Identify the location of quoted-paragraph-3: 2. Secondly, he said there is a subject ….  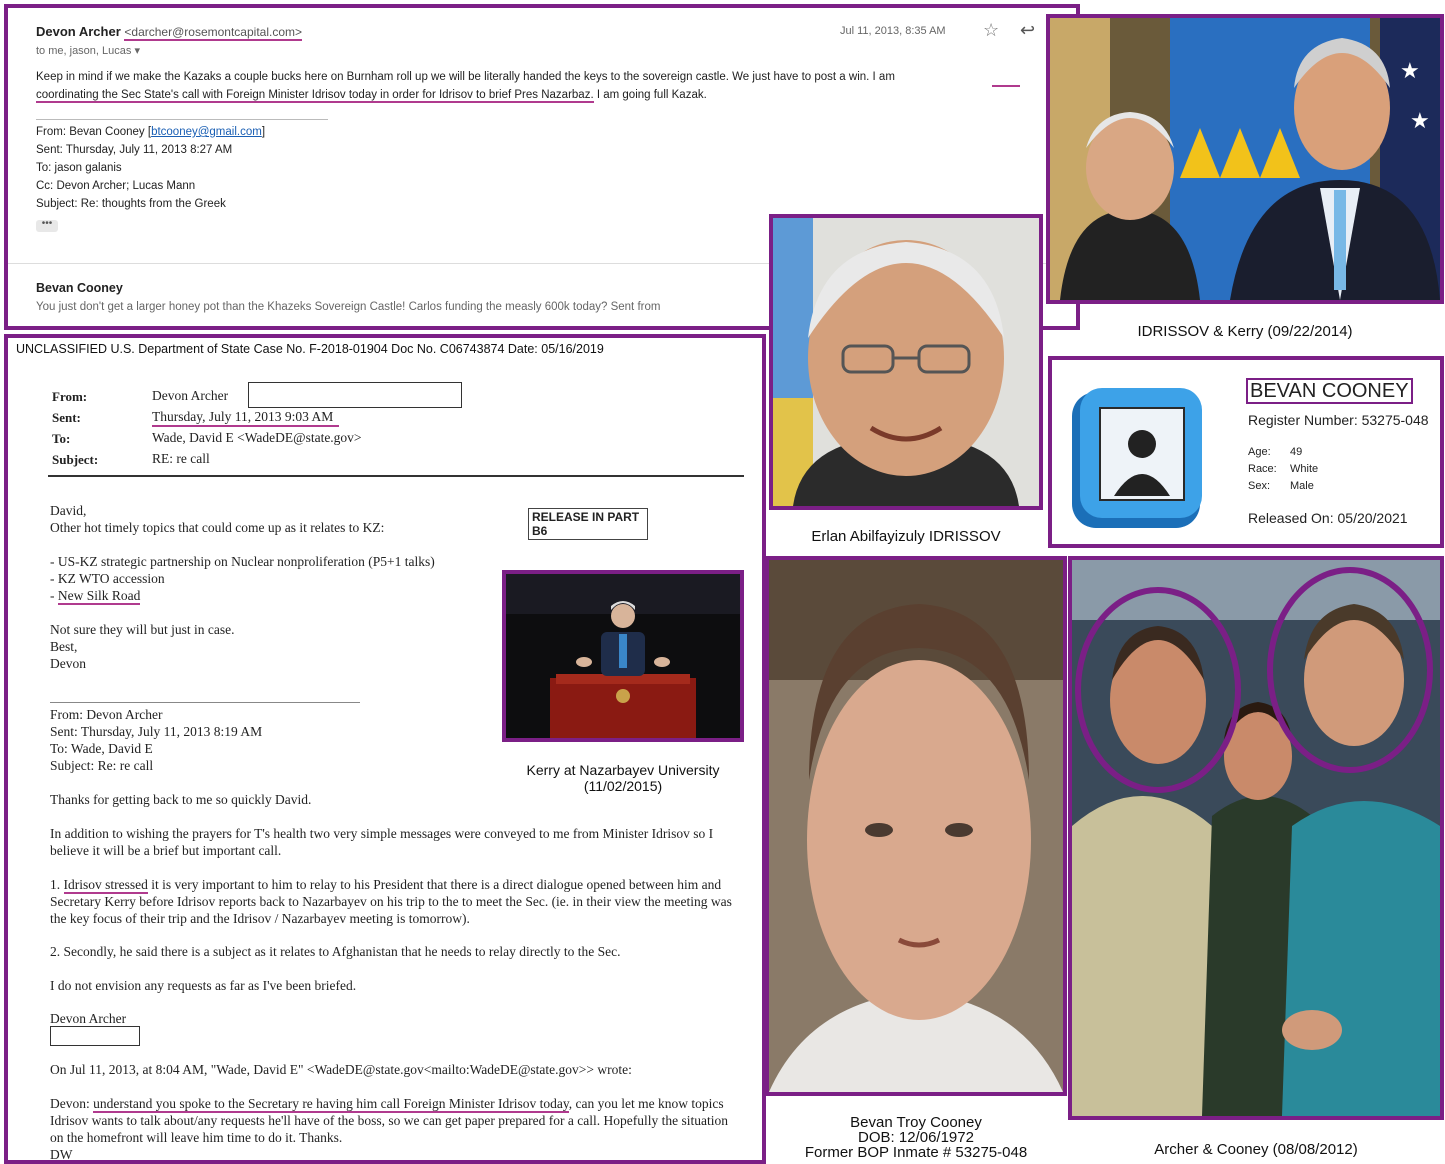
(335, 951).